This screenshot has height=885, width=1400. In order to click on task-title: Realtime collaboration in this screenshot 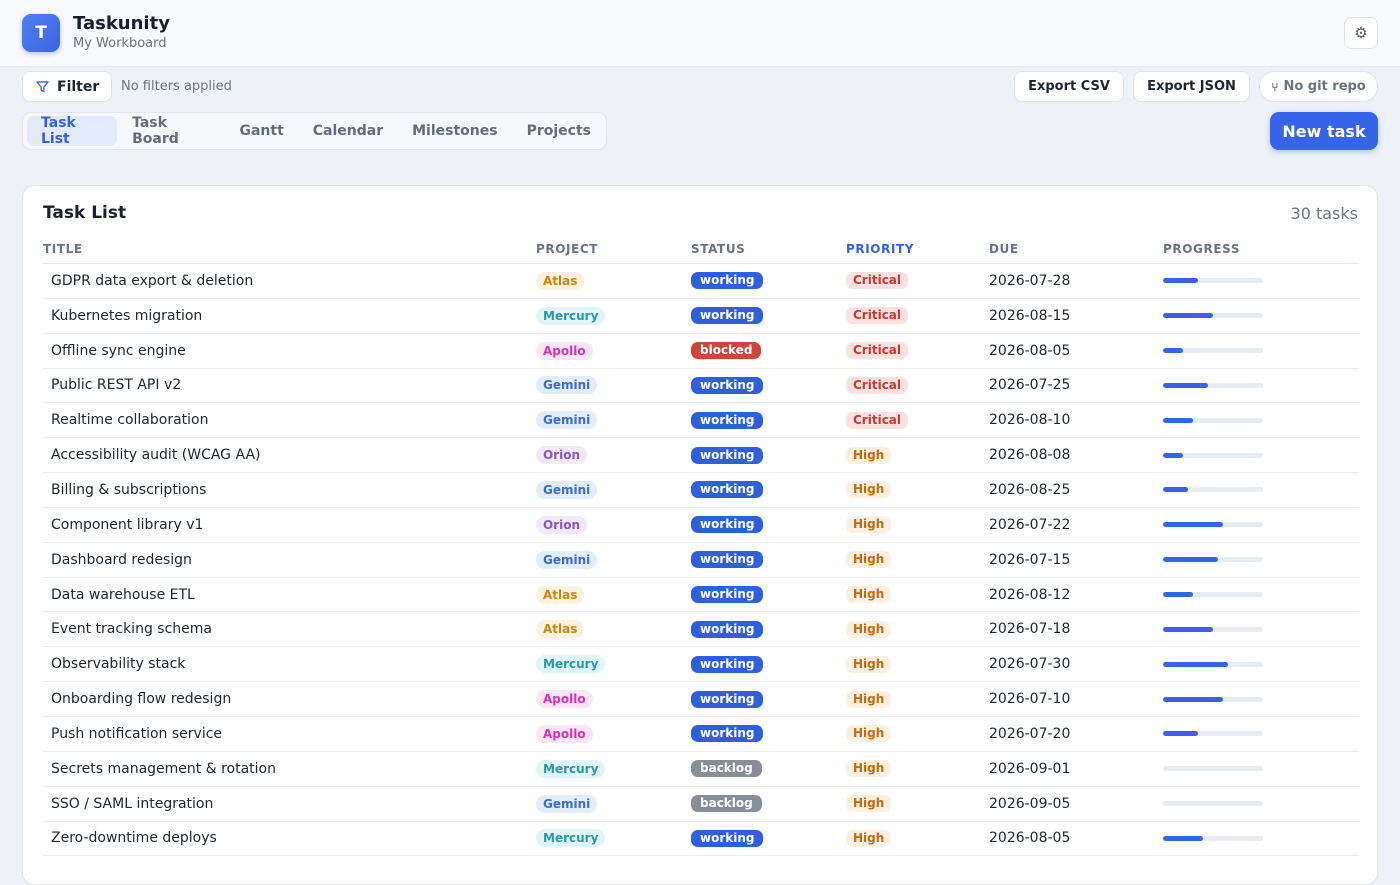, I will do `click(130, 420)`.